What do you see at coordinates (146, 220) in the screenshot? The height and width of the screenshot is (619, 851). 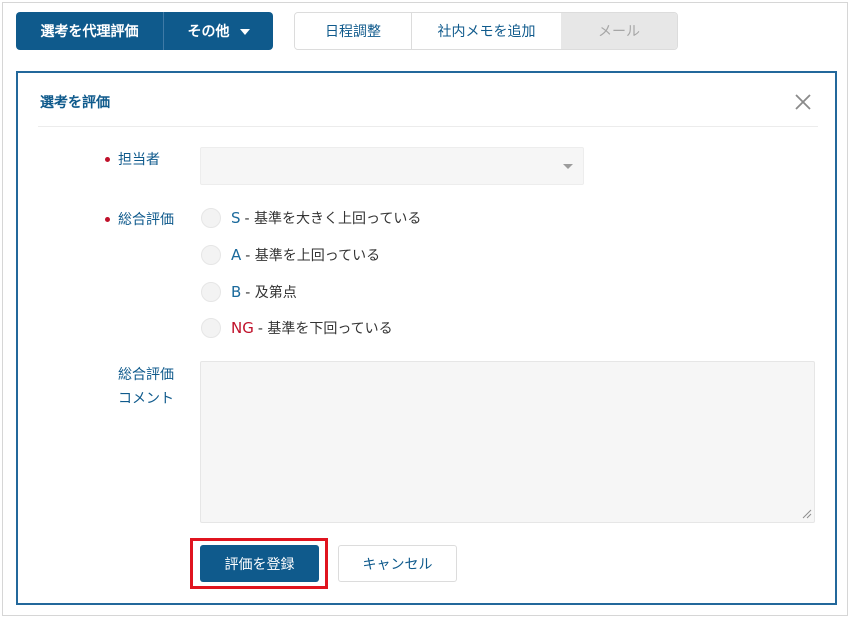 I see `overall-rating-label: 総合評価` at bounding box center [146, 220].